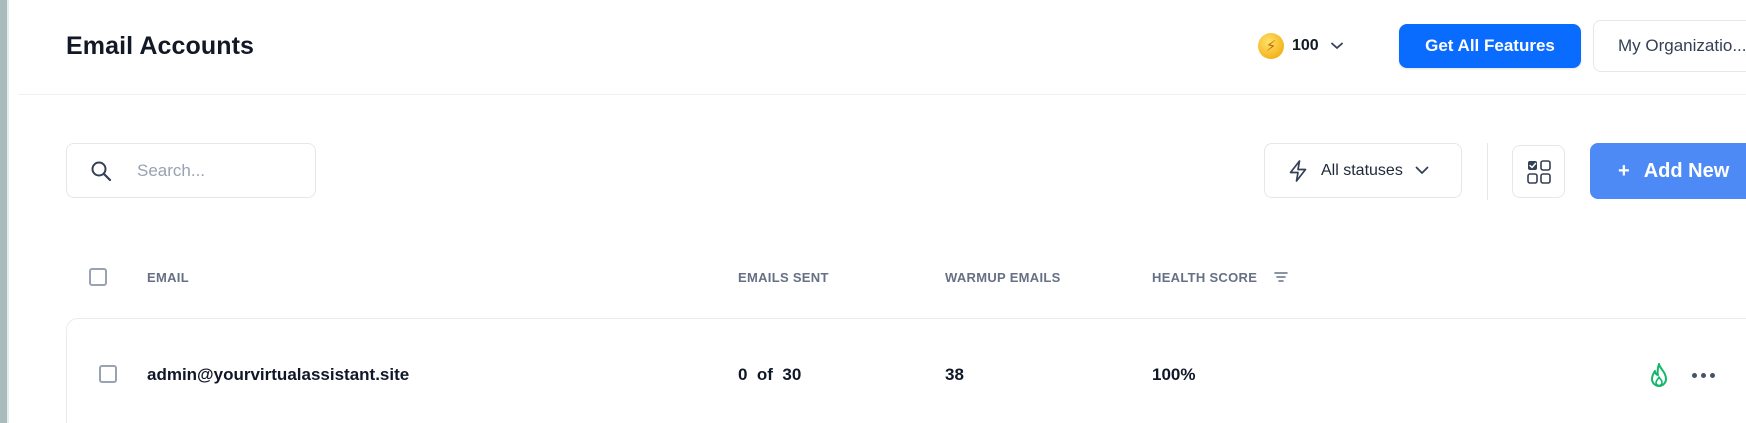 Image resolution: width=1746 pixels, height=423 pixels. Describe the element at coordinates (160, 46) in the screenshot. I see `page-title: Email Accounts` at that location.